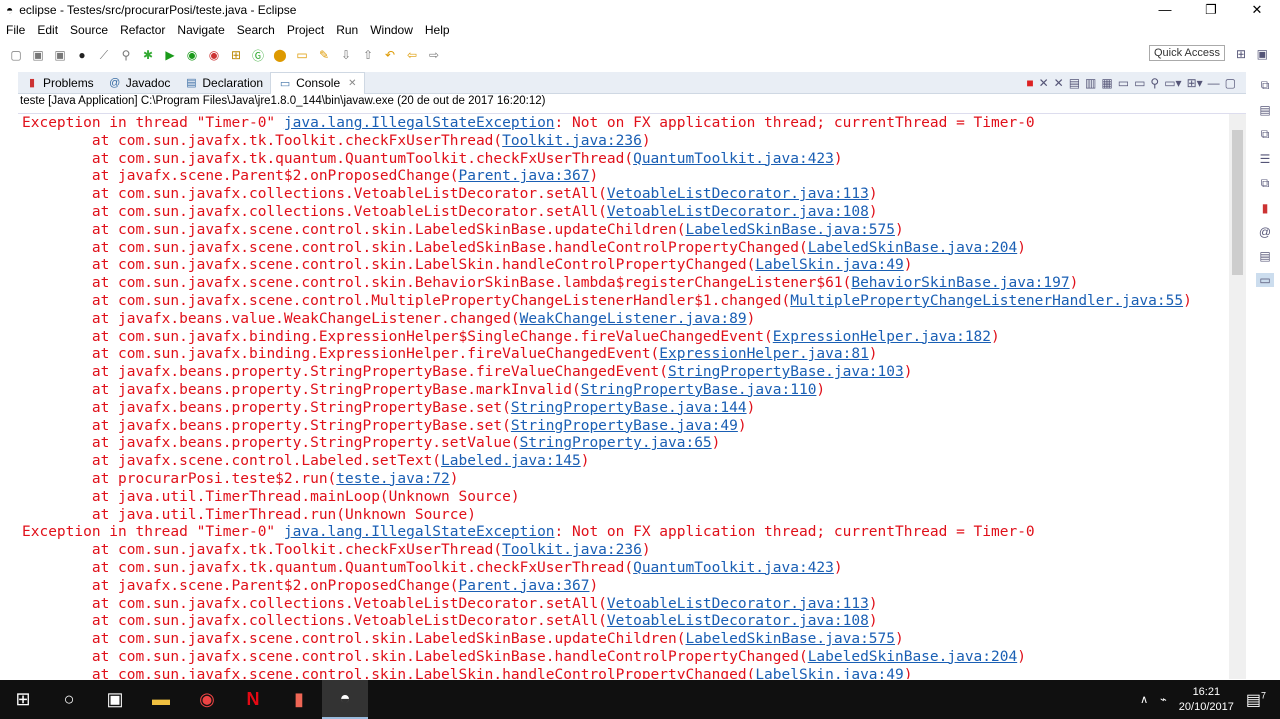 This screenshot has height=719, width=1280. Describe the element at coordinates (126, 55) in the screenshot. I see `pin-icon: ⚲` at that location.